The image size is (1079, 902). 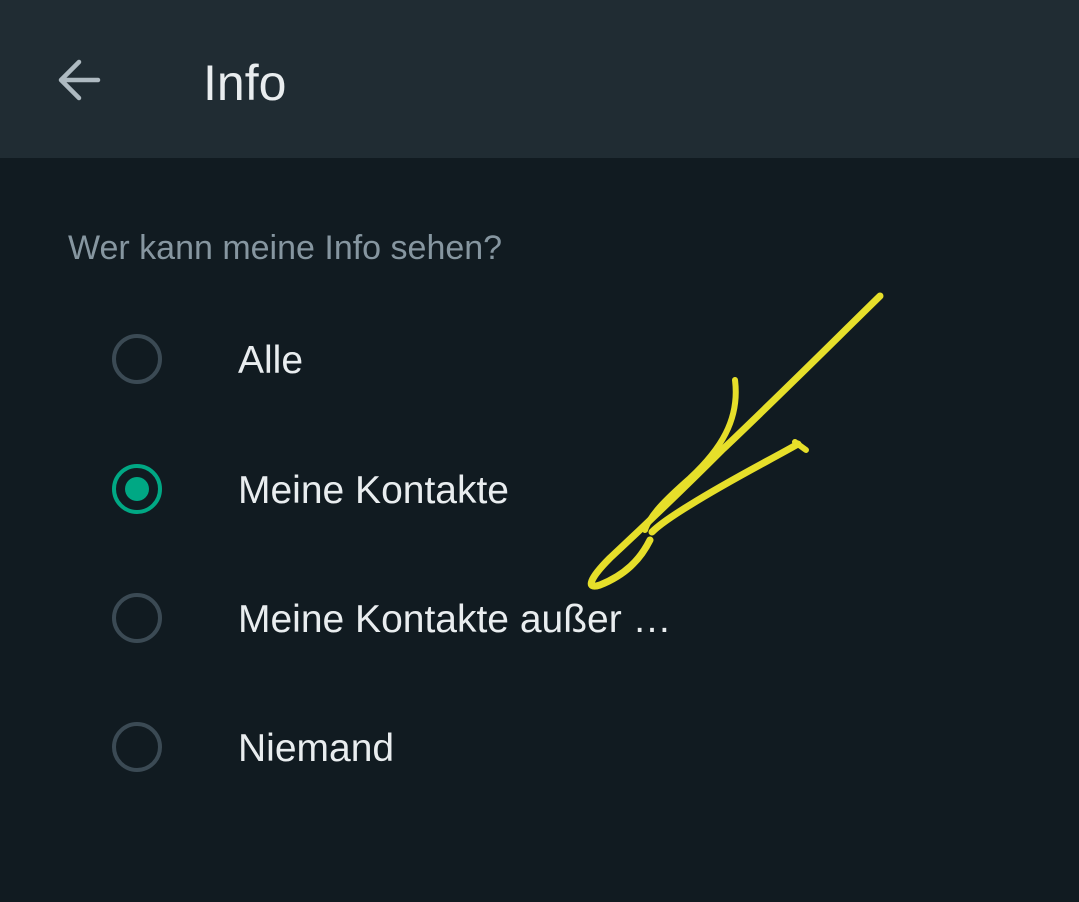 I want to click on arrow-left-icon, so click(x=79, y=80).